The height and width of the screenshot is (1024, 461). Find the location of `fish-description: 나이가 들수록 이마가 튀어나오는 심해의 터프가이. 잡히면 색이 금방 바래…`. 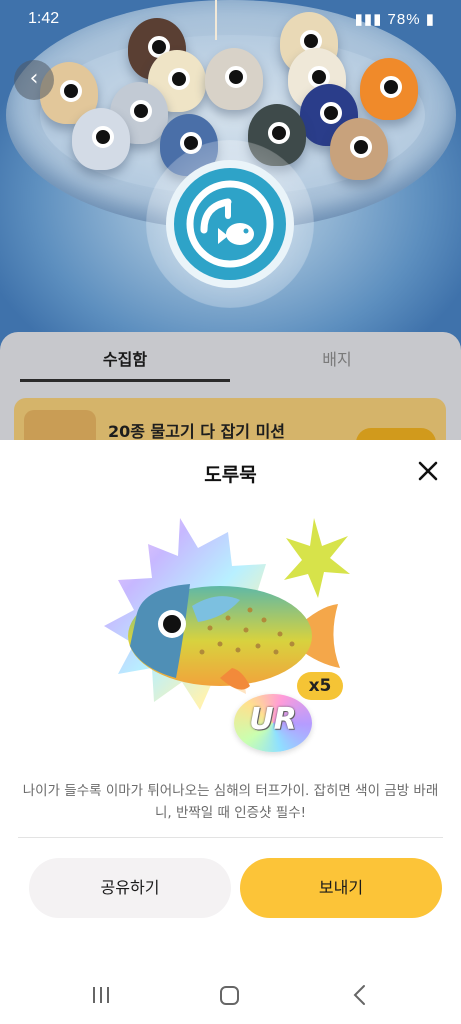

fish-description: 나이가 들수록 이마가 튀어나오는 심해의 터프가이. 잡히면 색이 금방 바래… is located at coordinates (230, 802).